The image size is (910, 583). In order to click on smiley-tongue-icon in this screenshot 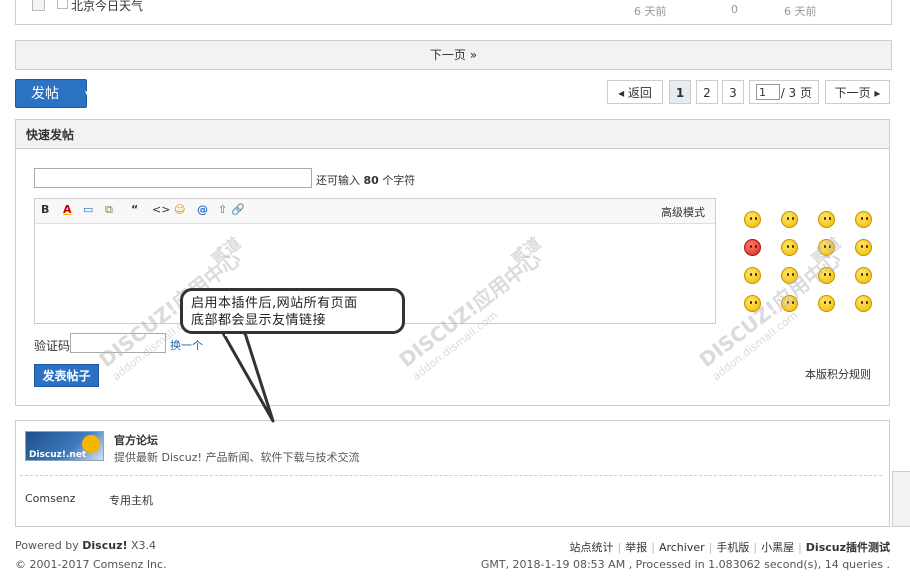, I will do `click(826, 247)`.